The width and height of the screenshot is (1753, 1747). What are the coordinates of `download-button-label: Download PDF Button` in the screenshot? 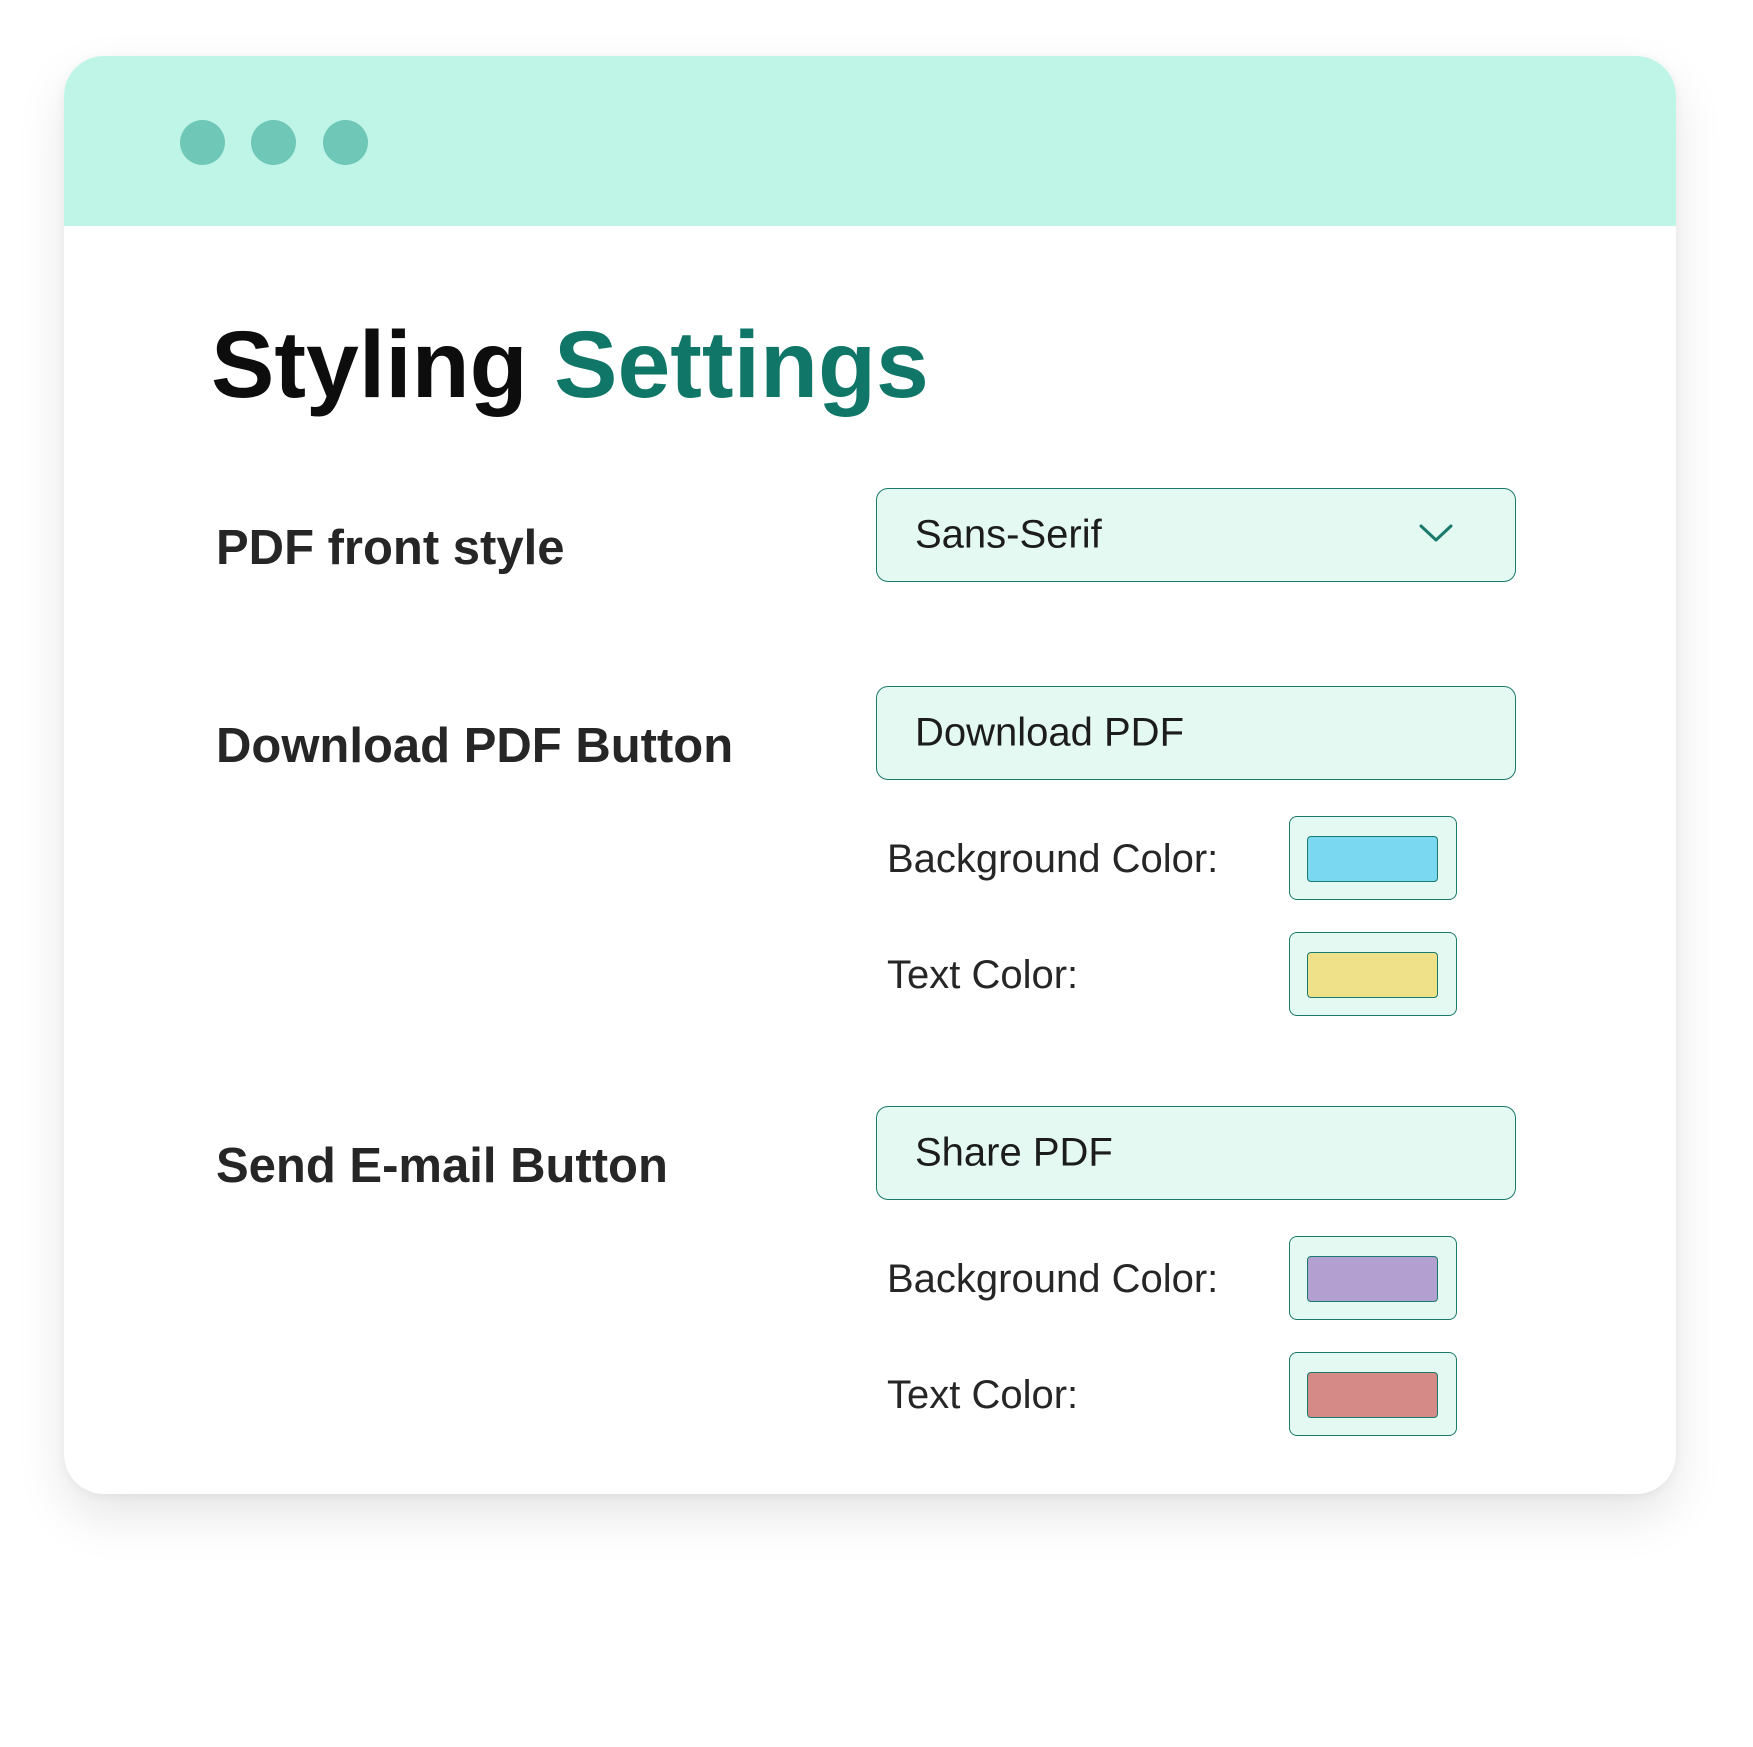 It's located at (475, 746).